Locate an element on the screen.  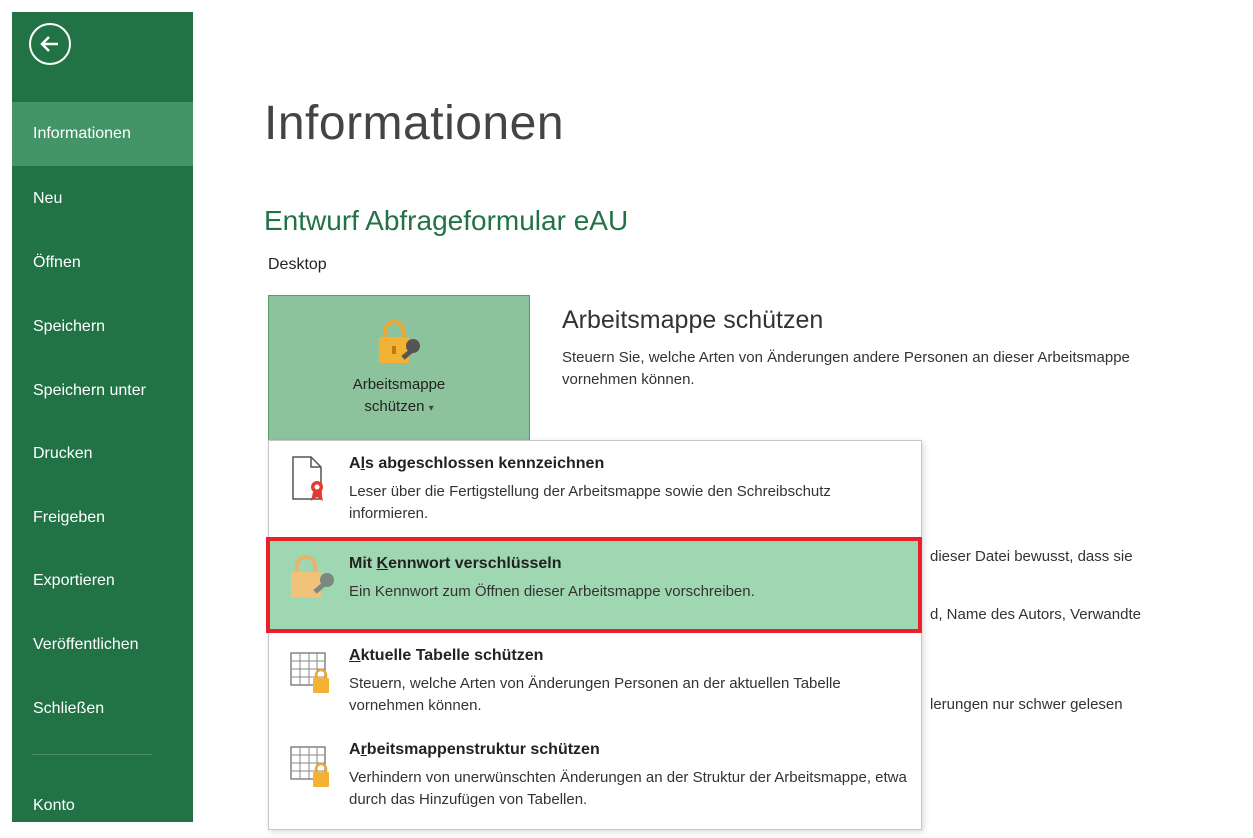
protect-button-line1: Arbeitsmappe is located at coordinates (399, 384).